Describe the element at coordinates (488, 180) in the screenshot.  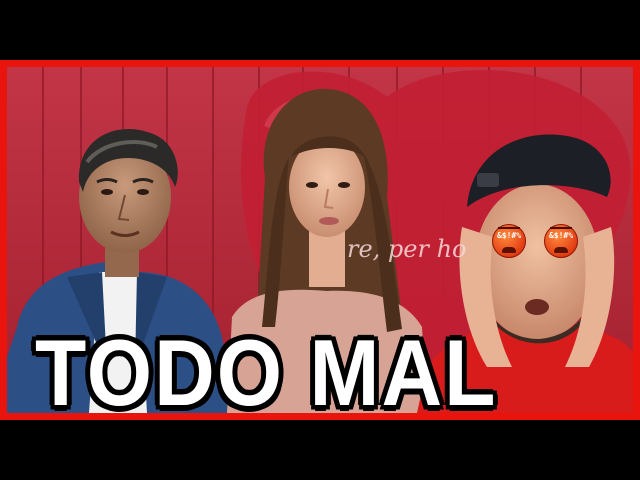
I see `cap-man-cap-strap` at that location.